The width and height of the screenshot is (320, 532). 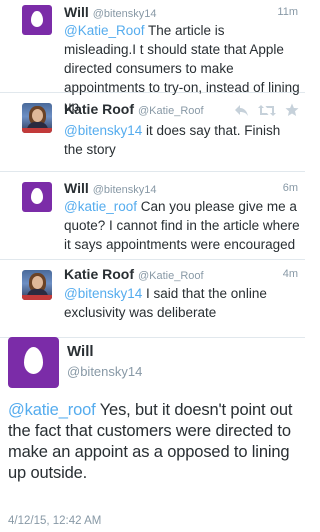 I want to click on tweet-timestamp: 4/12/15, 12:42 AM, so click(x=55, y=521).